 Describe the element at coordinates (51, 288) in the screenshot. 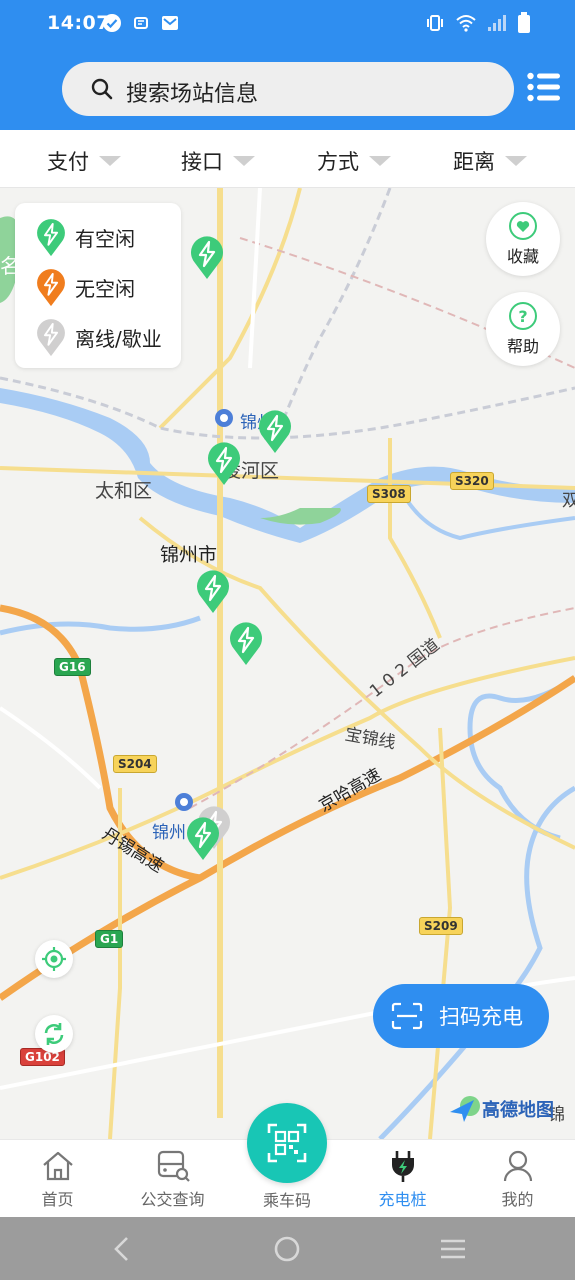

I see `charging-pin-busy-icon` at that location.